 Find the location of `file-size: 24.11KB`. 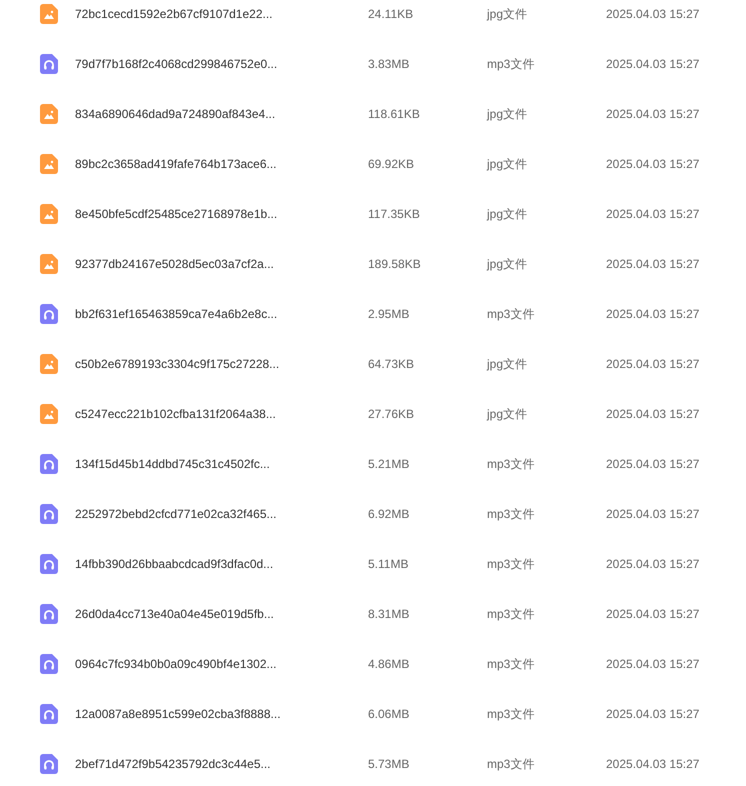

file-size: 24.11KB is located at coordinates (391, 14).